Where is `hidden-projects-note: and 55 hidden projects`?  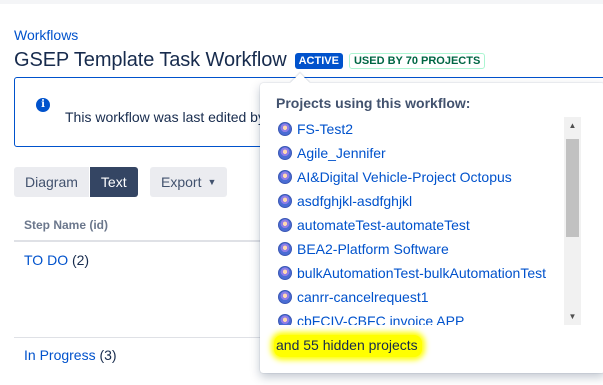 hidden-projects-note: and 55 hidden projects is located at coordinates (348, 346).